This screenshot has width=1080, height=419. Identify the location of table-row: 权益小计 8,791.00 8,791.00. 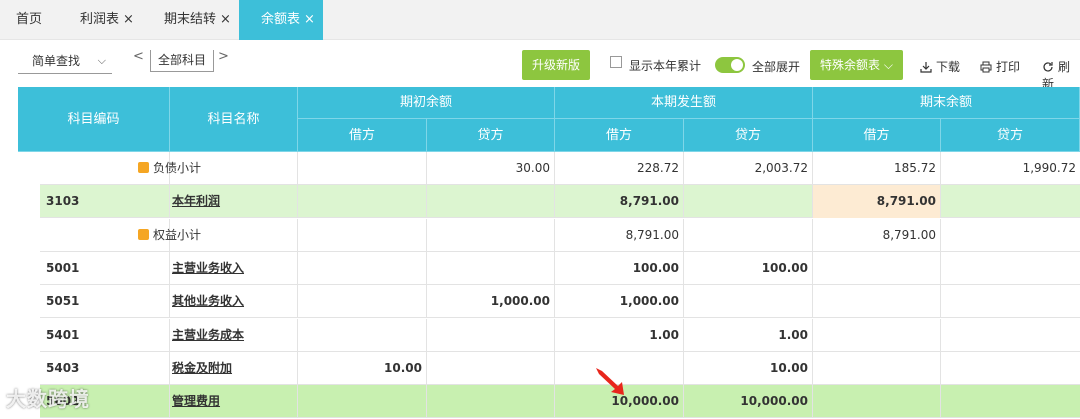
(560, 235).